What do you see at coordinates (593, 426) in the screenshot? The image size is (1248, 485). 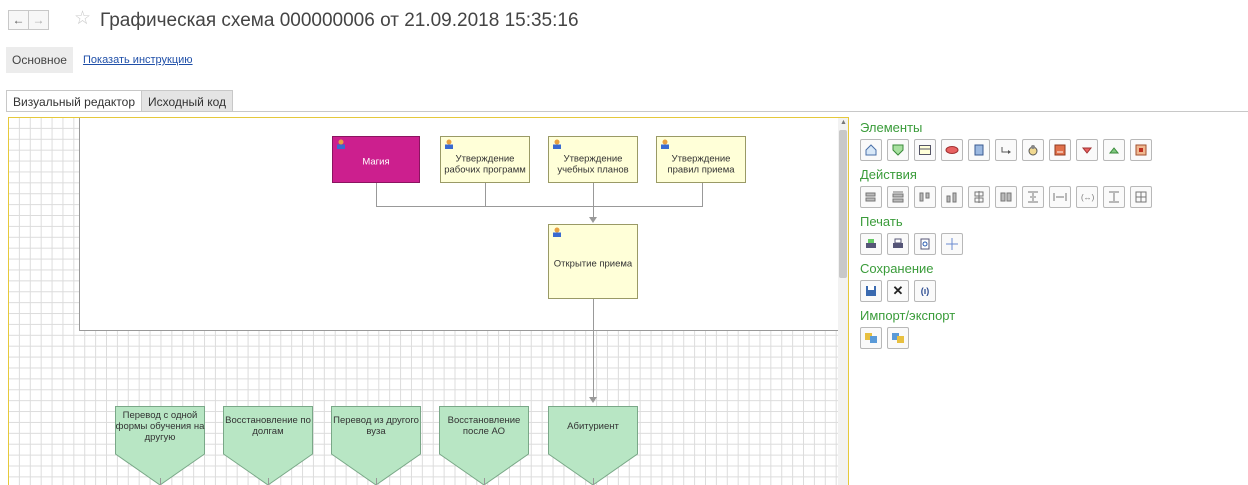 I see `node-label: Абитуриент` at bounding box center [593, 426].